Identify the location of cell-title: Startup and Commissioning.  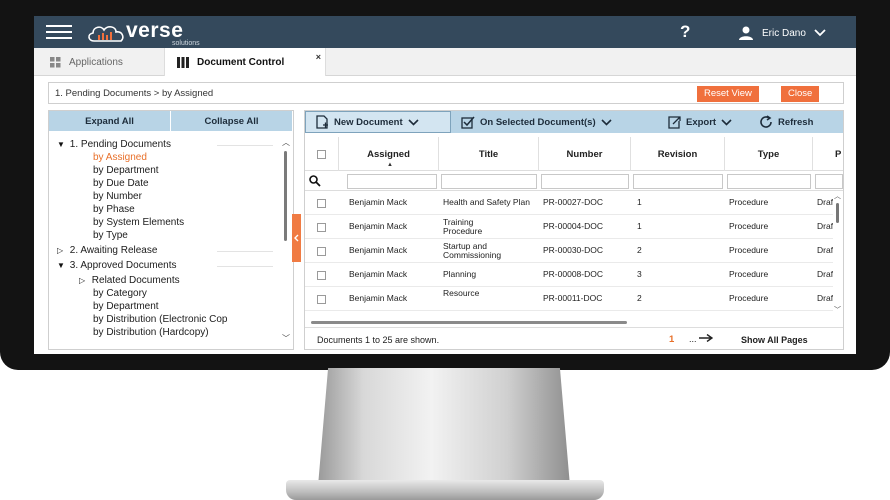
(472, 250).